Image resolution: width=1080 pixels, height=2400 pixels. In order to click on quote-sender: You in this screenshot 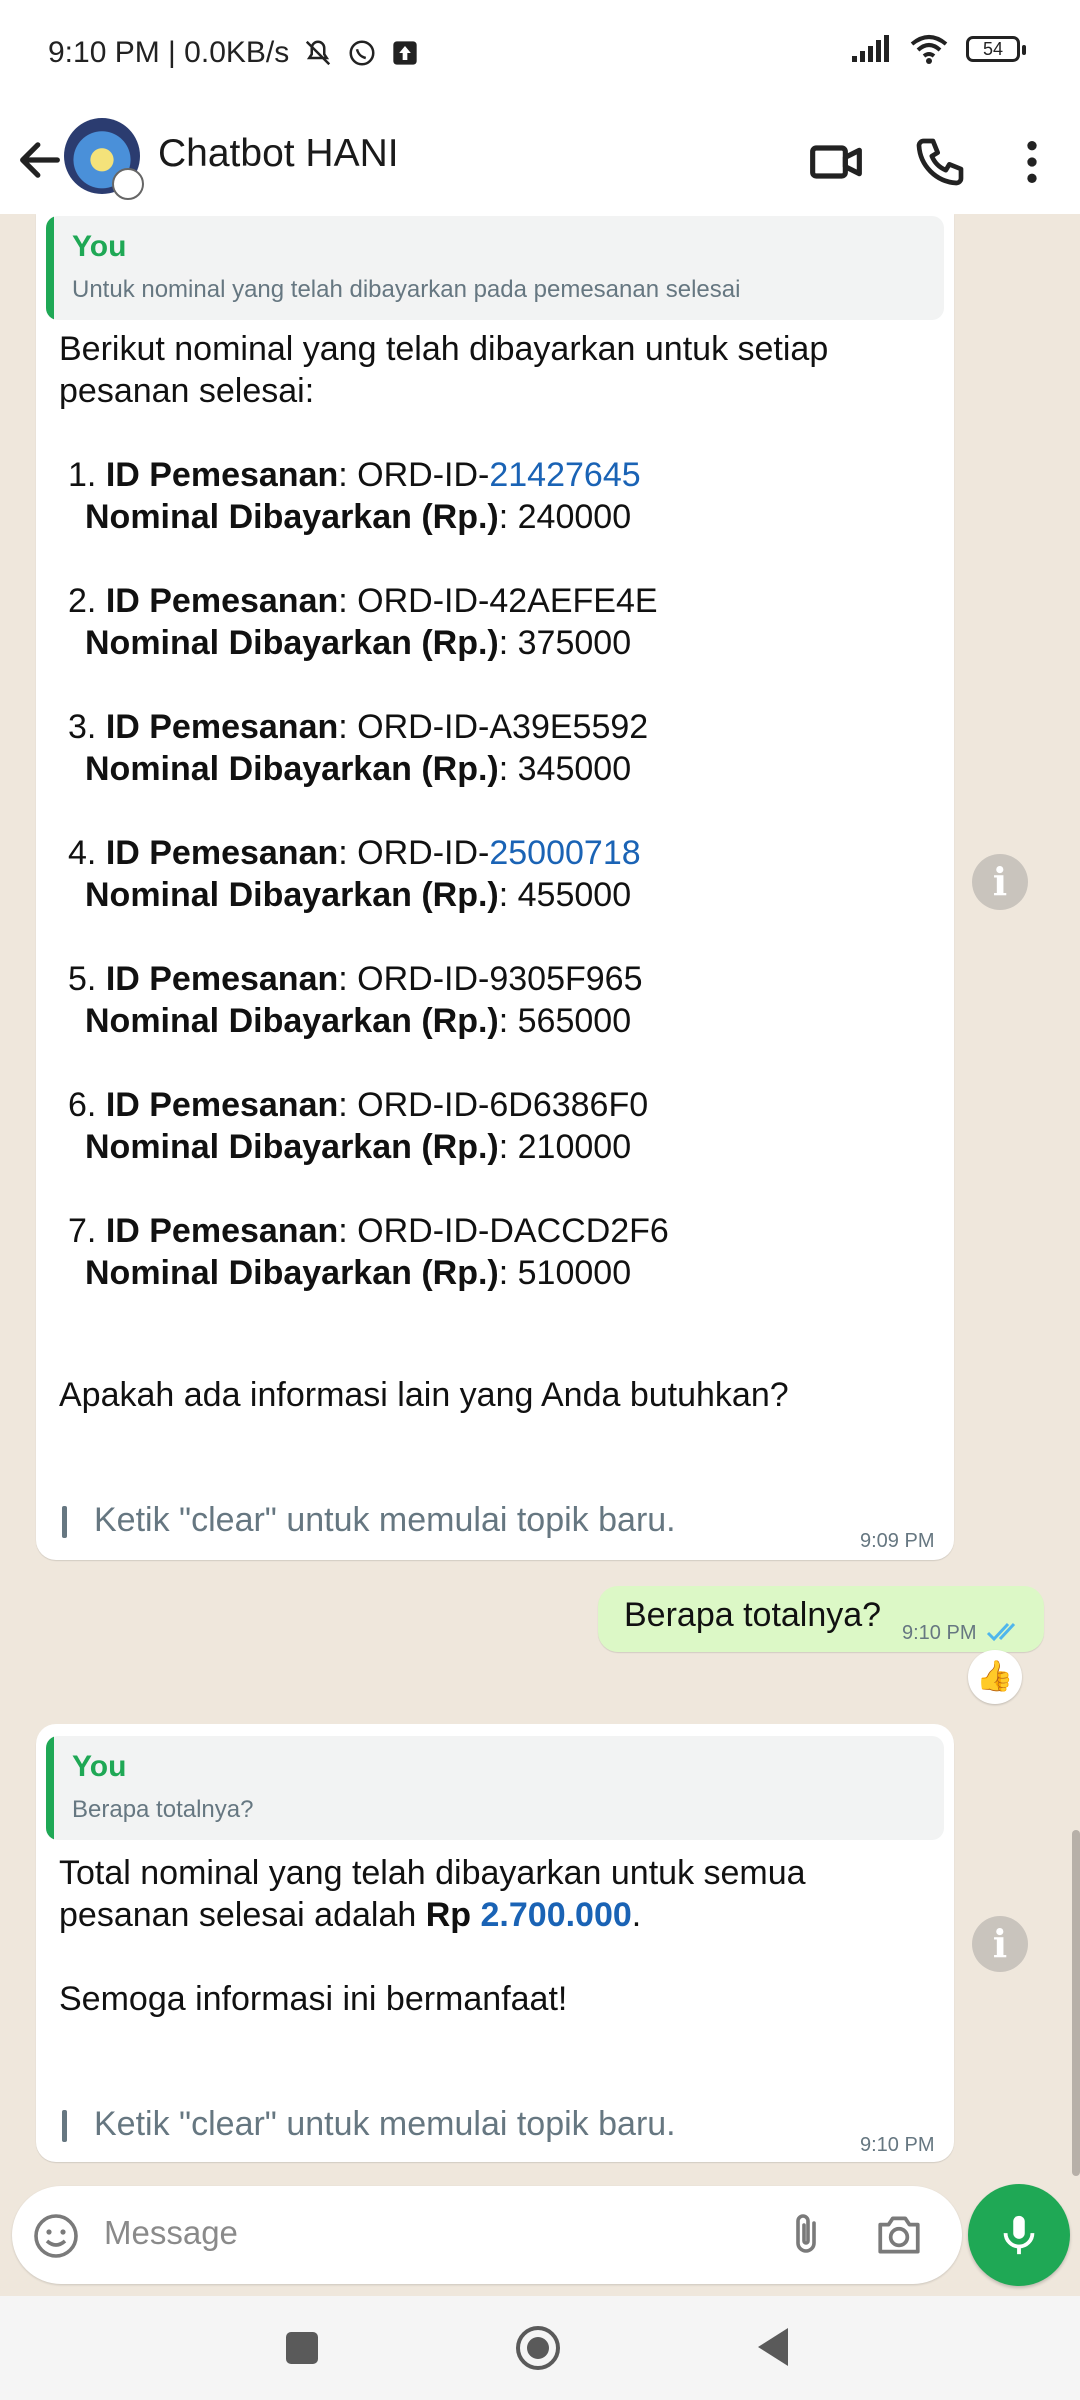, I will do `click(99, 1766)`.